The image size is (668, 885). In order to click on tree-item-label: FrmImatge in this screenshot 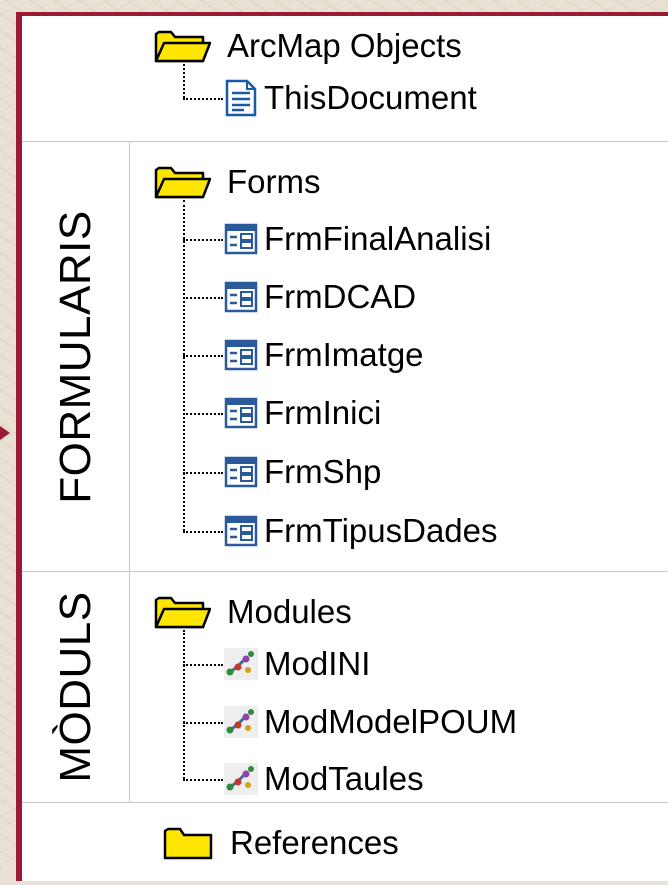, I will do `click(344, 354)`.